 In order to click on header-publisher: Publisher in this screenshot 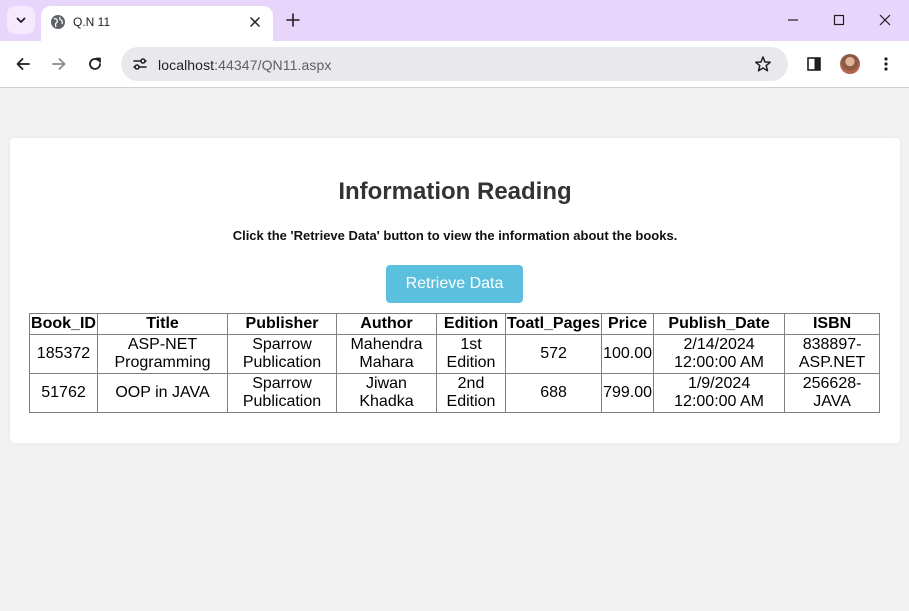, I will do `click(282, 324)`.